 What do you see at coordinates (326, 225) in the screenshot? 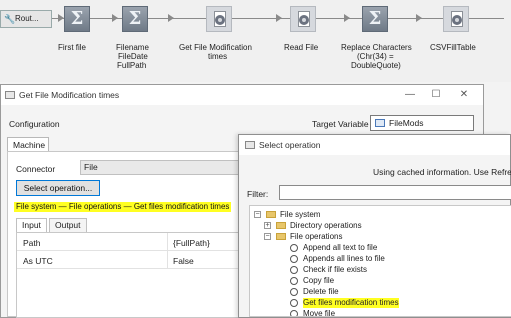
I see `tree-node-label: Directory operations` at bounding box center [326, 225].